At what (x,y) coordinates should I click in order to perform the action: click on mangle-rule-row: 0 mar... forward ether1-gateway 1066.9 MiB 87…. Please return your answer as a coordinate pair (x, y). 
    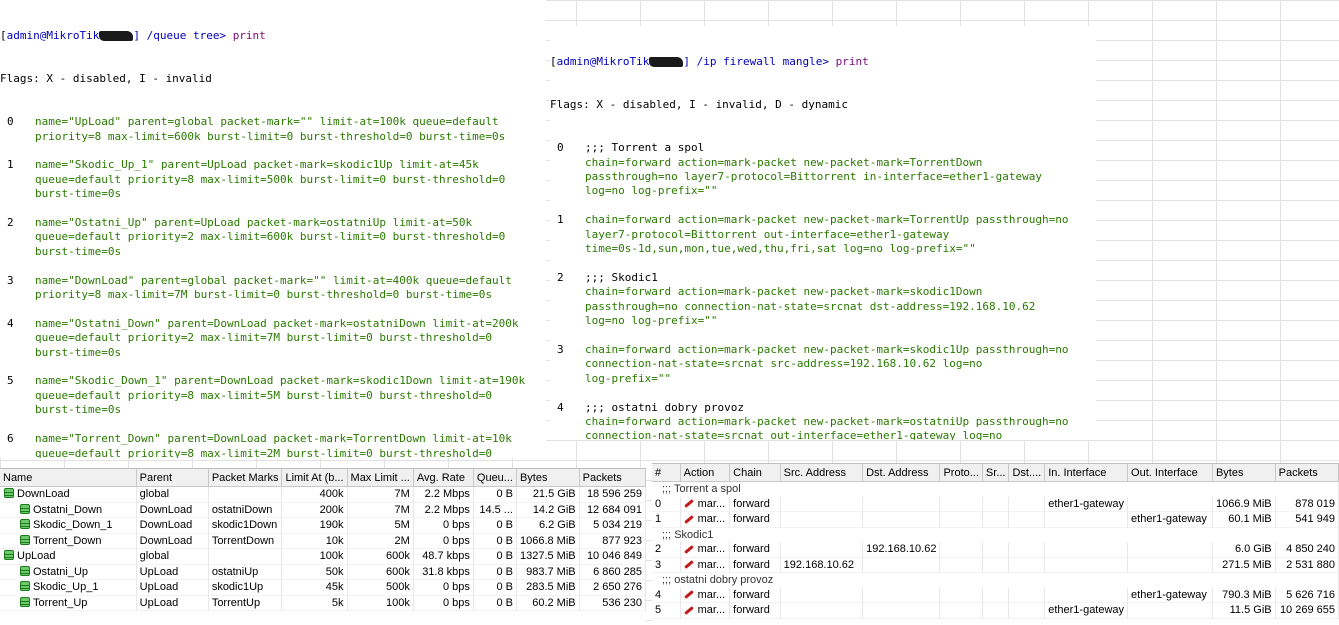
    Looking at the image, I should click on (995, 504).